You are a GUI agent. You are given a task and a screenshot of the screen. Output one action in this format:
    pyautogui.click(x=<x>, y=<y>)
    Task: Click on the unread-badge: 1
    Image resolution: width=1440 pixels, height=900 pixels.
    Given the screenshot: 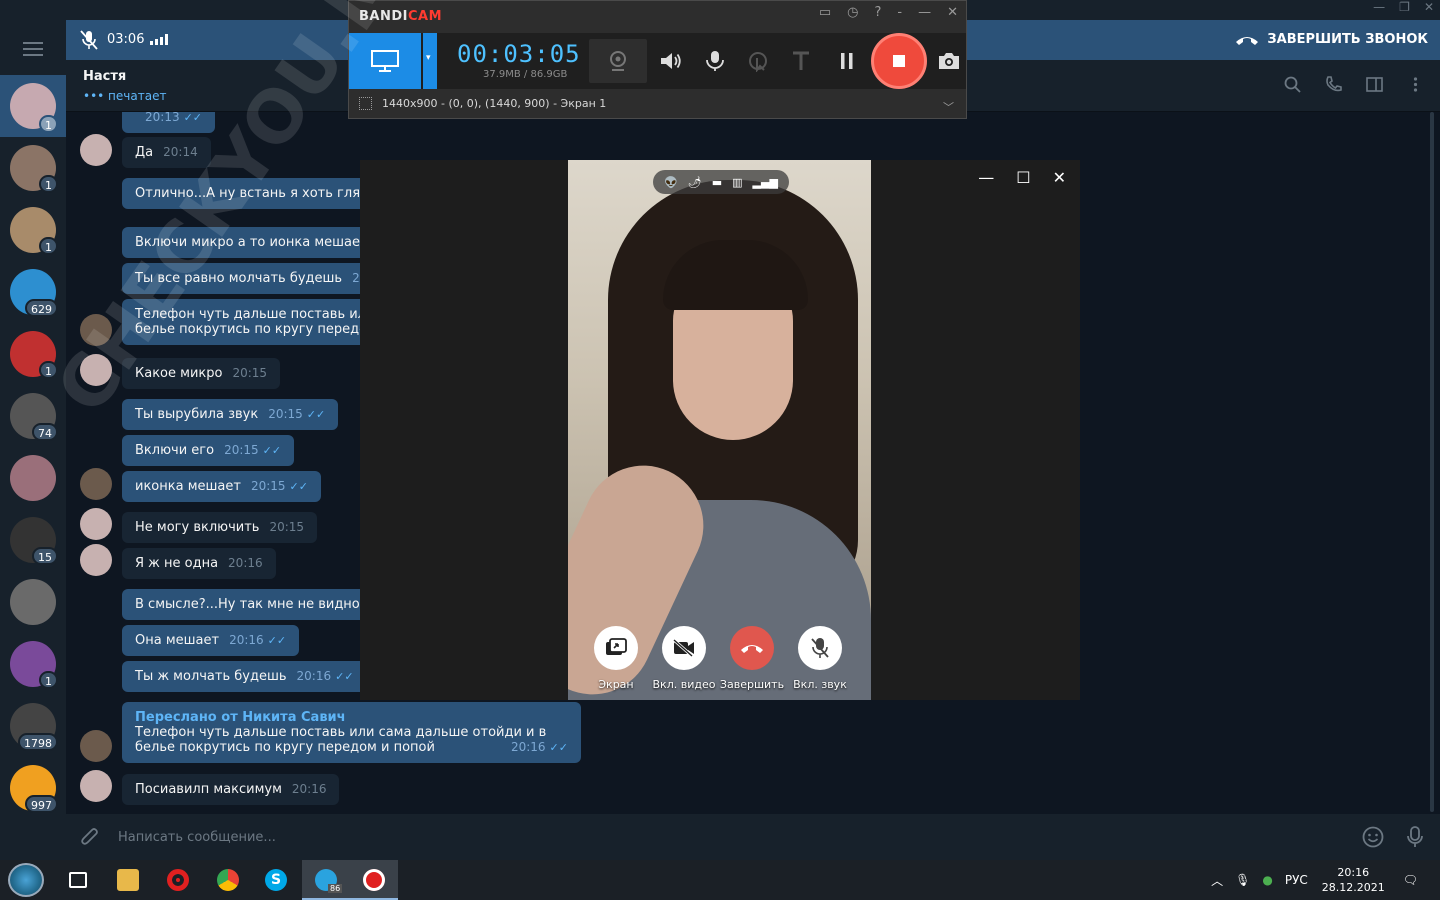 What is the action you would take?
    pyautogui.click(x=48, y=124)
    